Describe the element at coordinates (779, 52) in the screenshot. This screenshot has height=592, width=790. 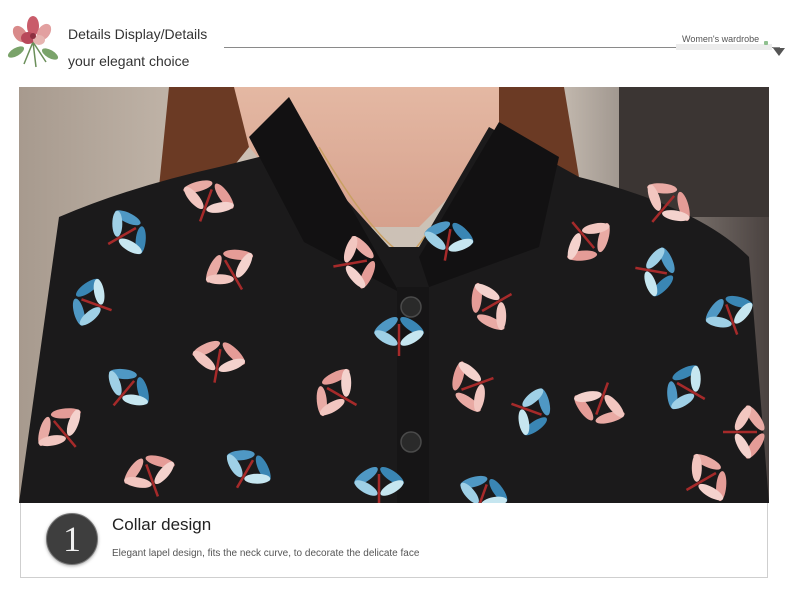
I see `triangle-down-icon` at that location.